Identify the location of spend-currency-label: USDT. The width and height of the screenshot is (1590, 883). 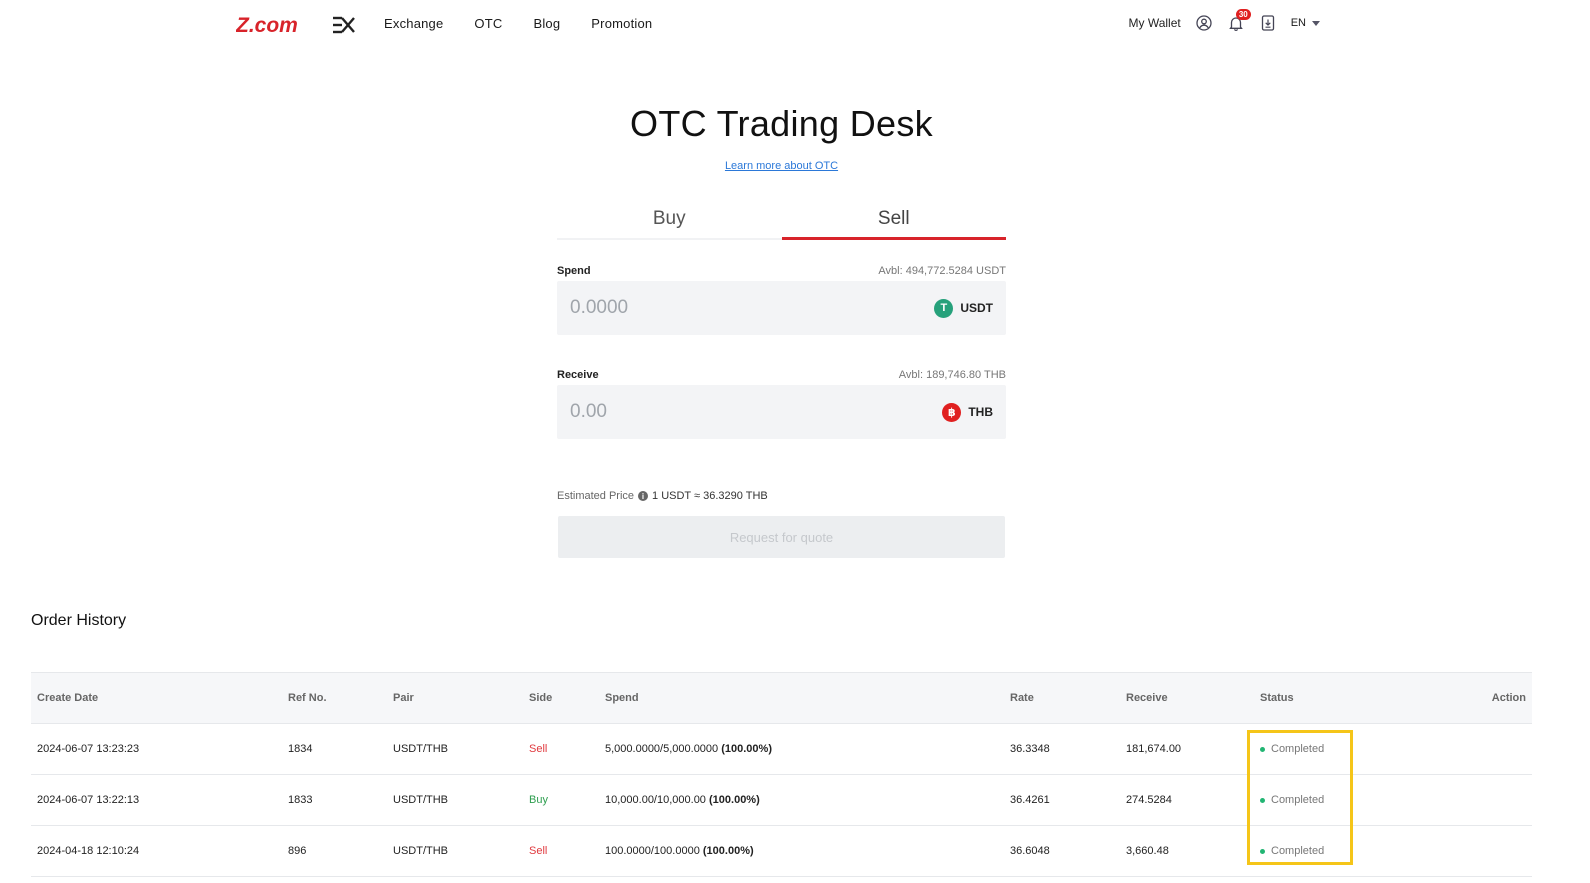
(976, 308).